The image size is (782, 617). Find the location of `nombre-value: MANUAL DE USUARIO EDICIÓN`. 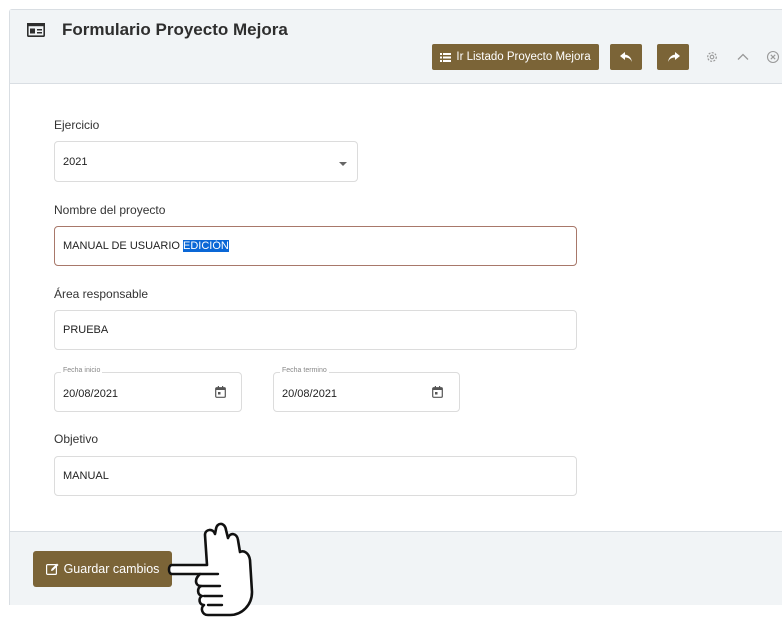

nombre-value: MANUAL DE USUARIO EDICIÓN is located at coordinates (146, 246).